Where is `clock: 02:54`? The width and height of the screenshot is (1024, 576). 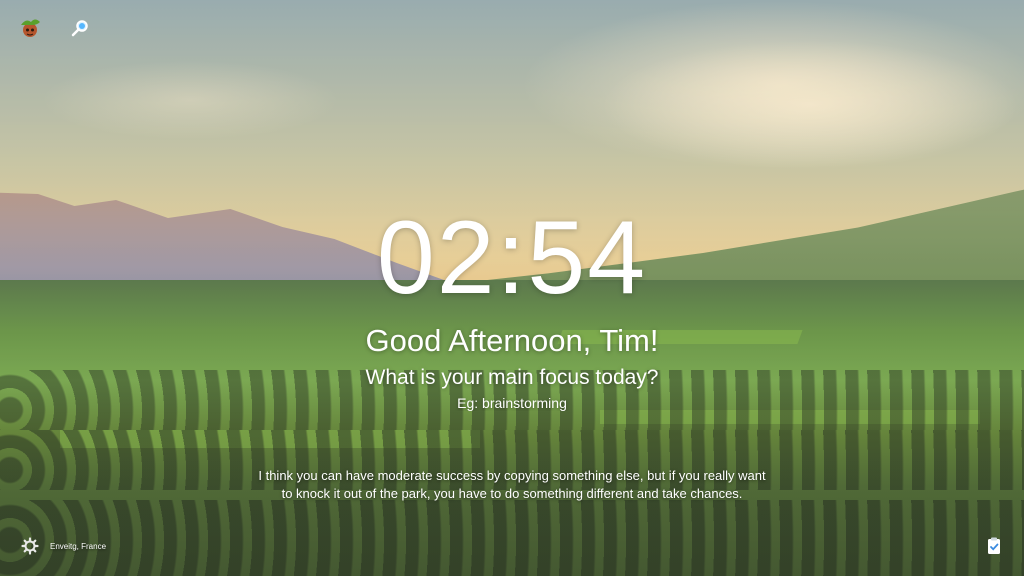 clock: 02:54 is located at coordinates (512, 258).